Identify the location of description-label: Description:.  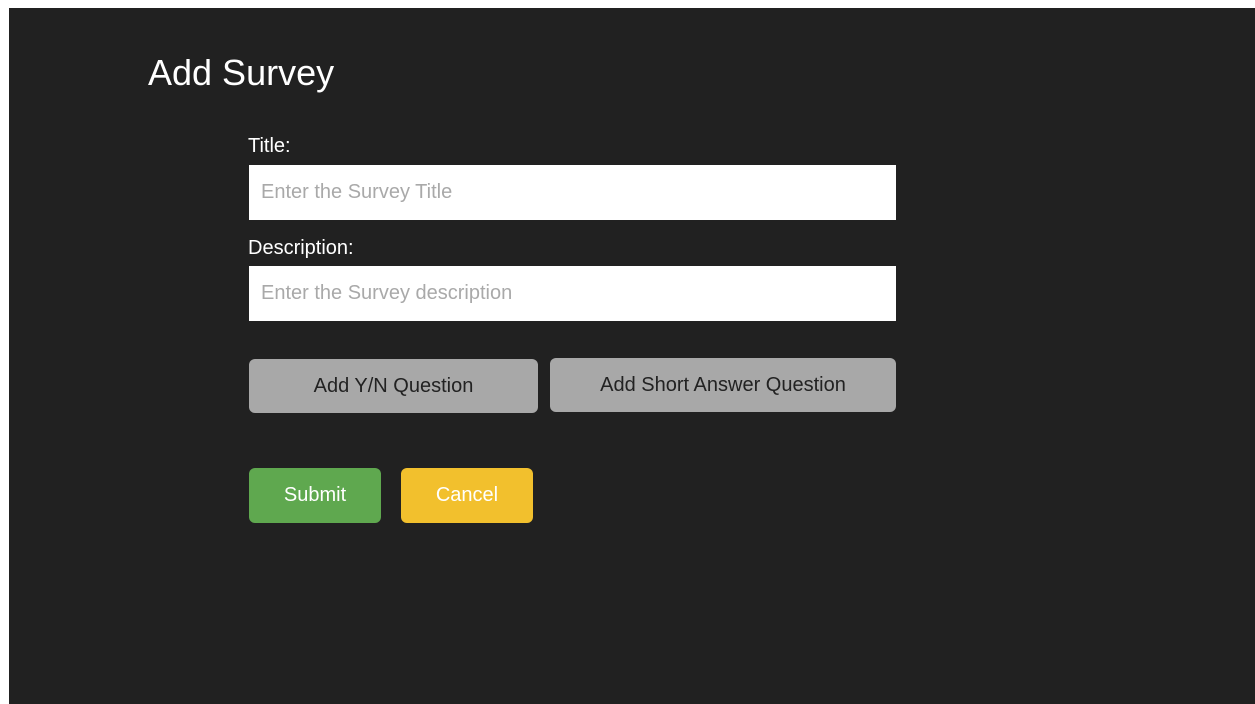
(301, 248).